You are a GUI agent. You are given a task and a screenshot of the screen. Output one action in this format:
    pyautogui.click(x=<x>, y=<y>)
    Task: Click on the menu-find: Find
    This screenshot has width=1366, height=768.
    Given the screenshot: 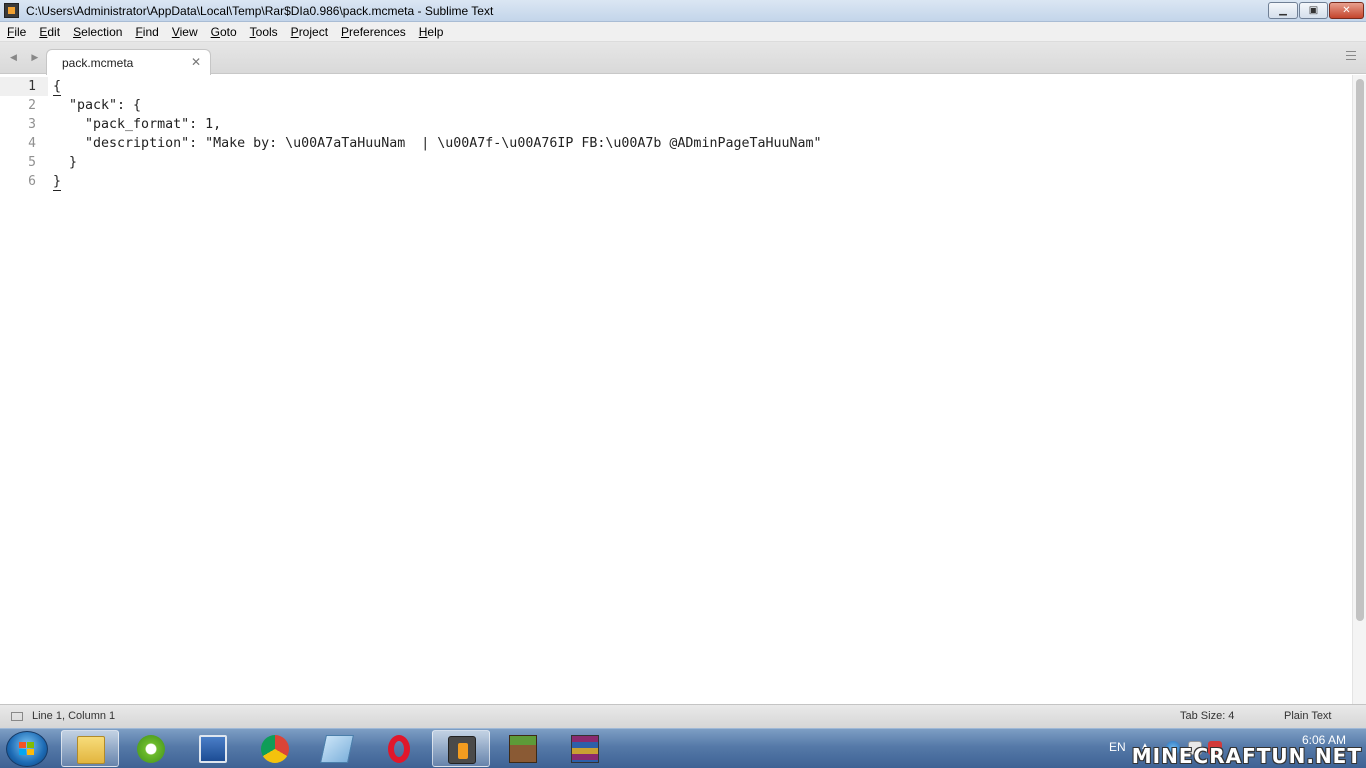 What is the action you would take?
    pyautogui.click(x=146, y=32)
    